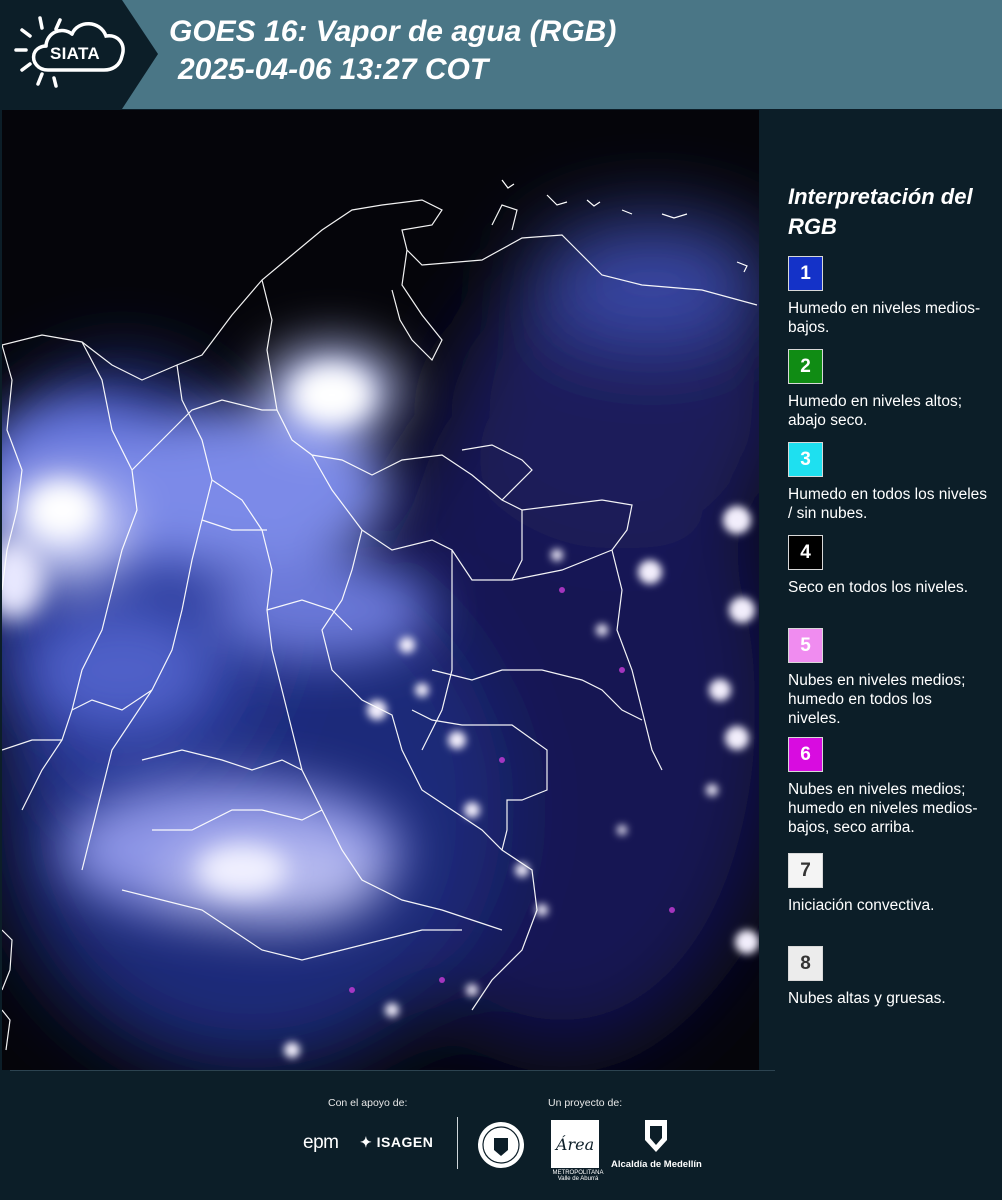 The width and height of the screenshot is (1002, 1200). I want to click on area-logo-wordmark: Área, so click(574, 1144).